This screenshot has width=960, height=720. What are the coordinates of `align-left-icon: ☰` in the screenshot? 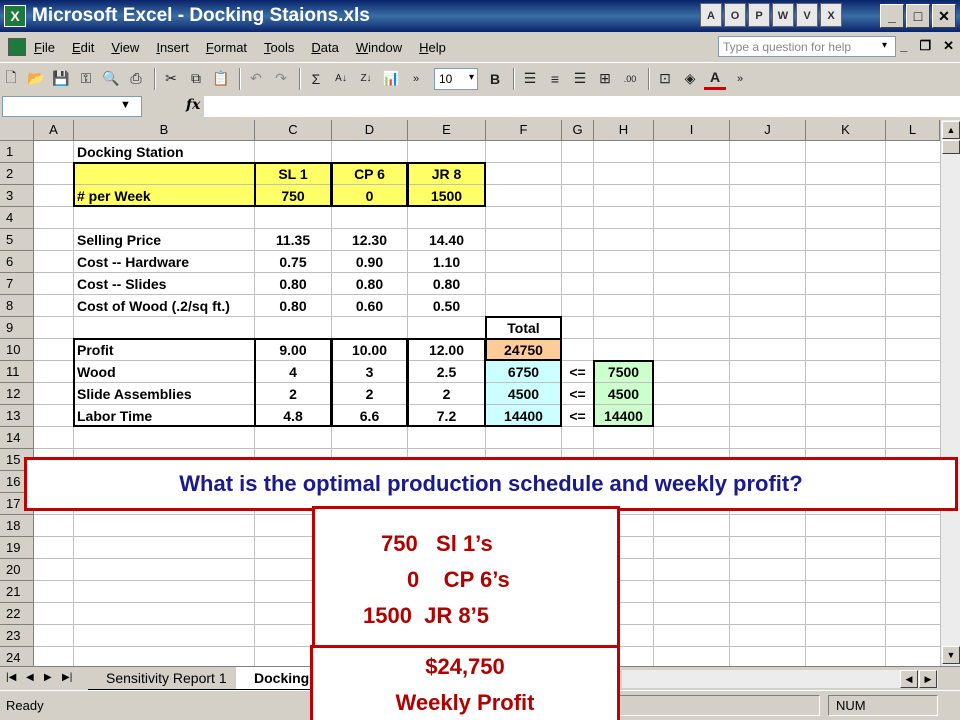 It's located at (530, 79).